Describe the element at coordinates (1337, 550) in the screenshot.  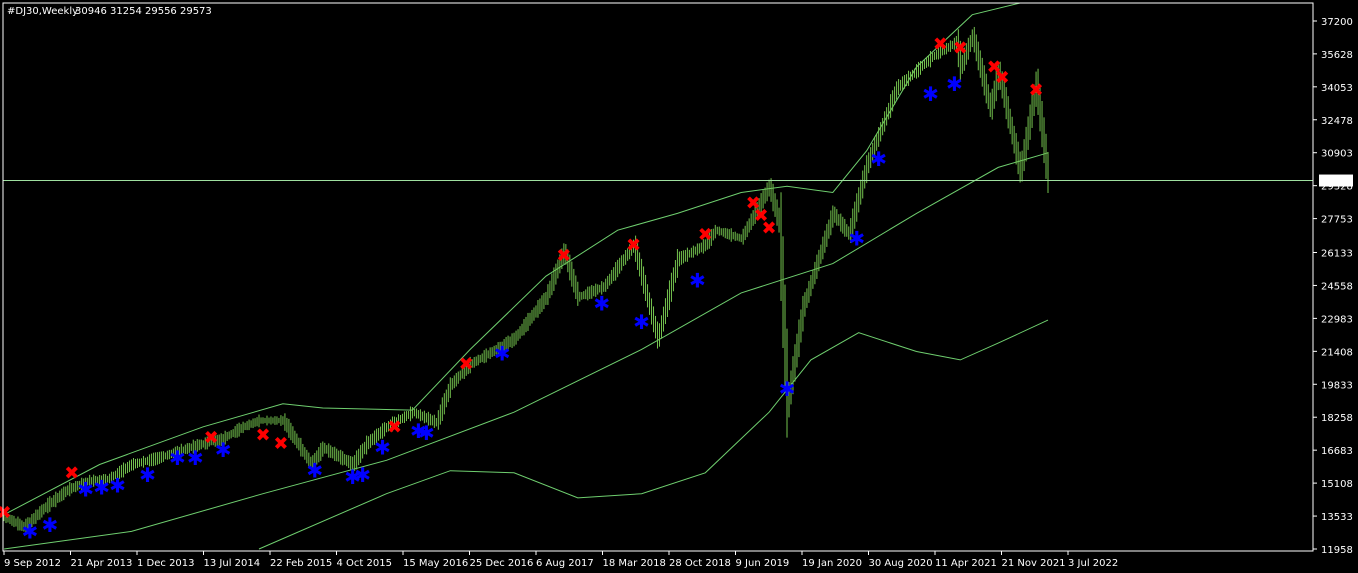
I see `y-tick-label: 11958` at that location.